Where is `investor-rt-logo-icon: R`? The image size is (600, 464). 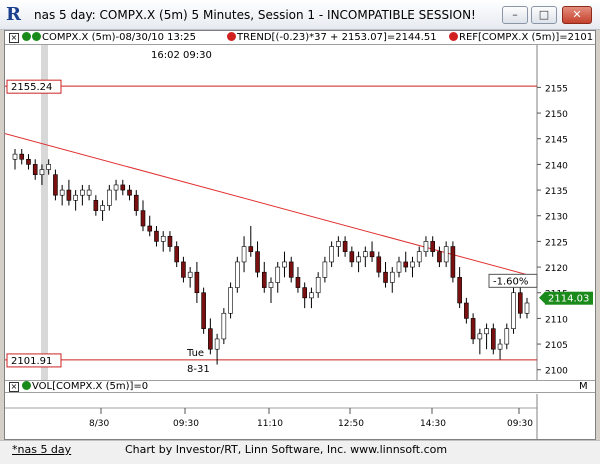
investor-rt-logo-icon: R is located at coordinates (13, 14).